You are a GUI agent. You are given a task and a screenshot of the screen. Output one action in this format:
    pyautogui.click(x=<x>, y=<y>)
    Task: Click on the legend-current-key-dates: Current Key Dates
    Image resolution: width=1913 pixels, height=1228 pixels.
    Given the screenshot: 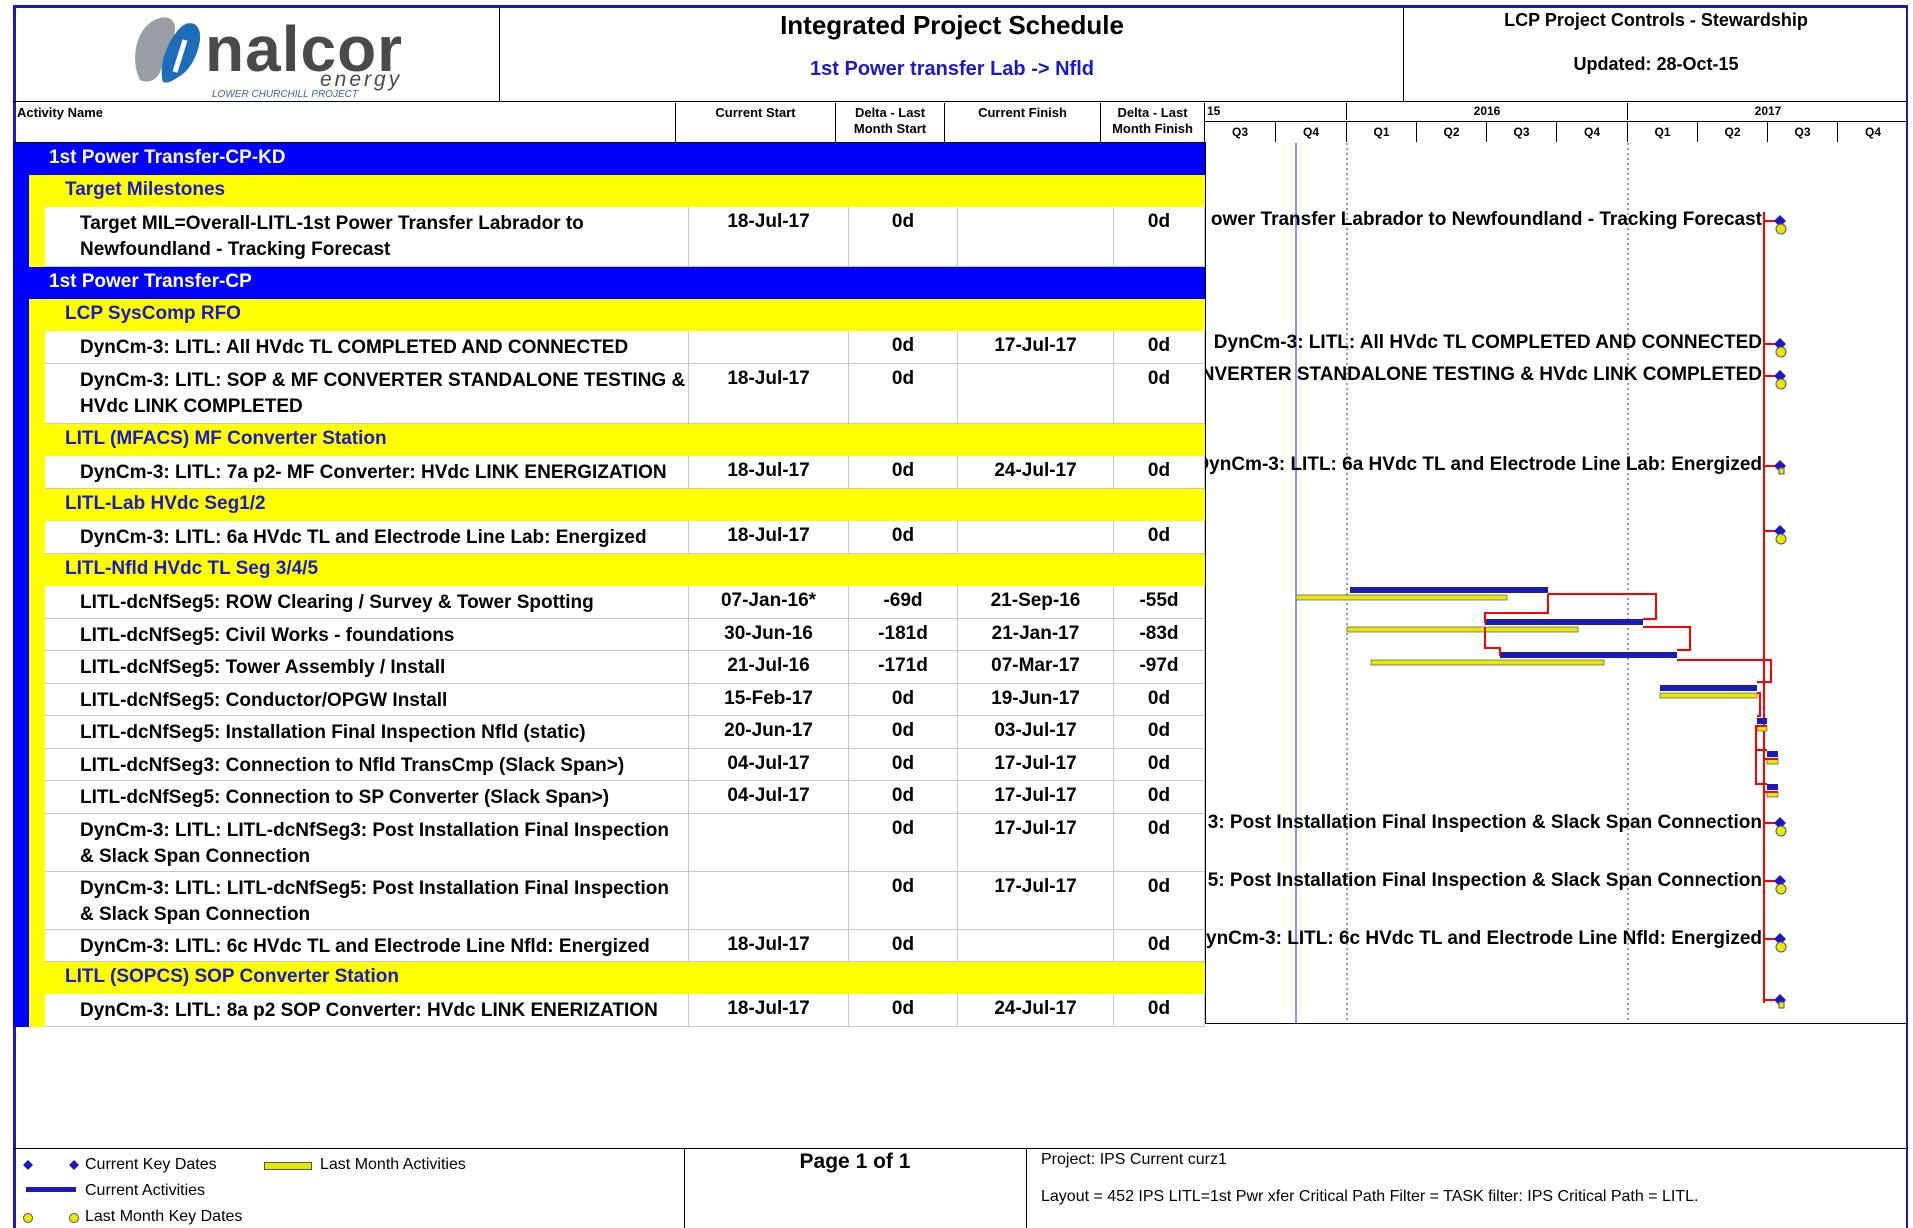 What is the action you would take?
    pyautogui.click(x=151, y=1164)
    